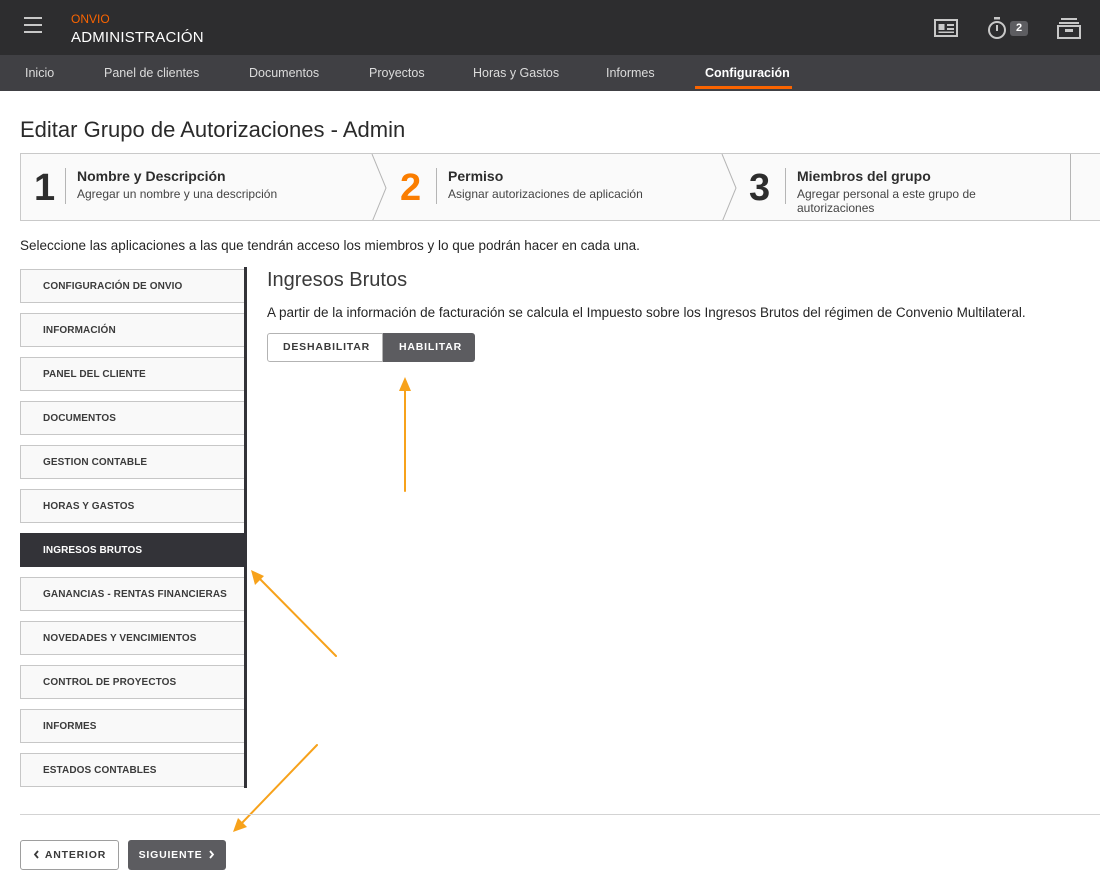 The image size is (1100, 888). I want to click on app-tab-ganancias-rentas-financieras: GANANCIAS - RENTAS FINANCIERAS, so click(132, 594).